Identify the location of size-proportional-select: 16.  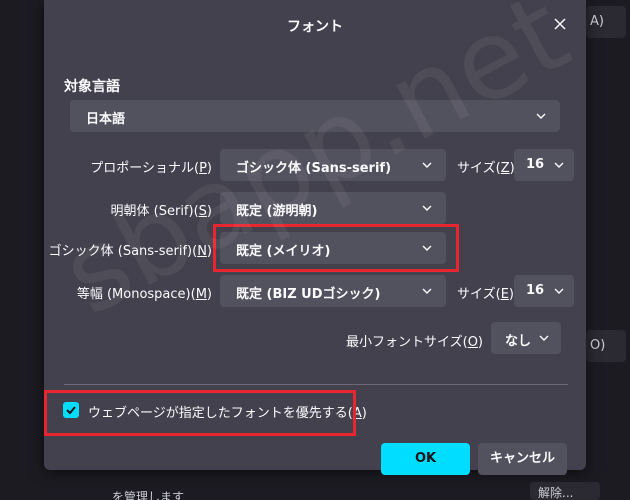
(544, 165).